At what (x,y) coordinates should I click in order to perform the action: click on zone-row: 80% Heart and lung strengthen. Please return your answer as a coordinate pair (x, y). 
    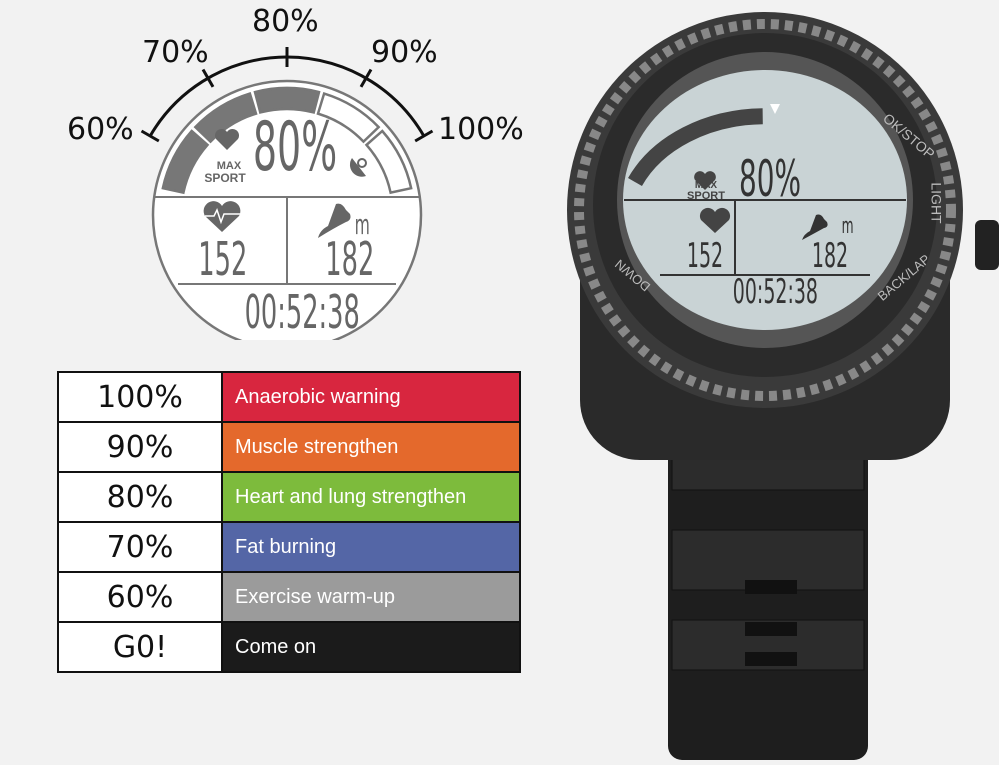
    Looking at the image, I should click on (289, 497).